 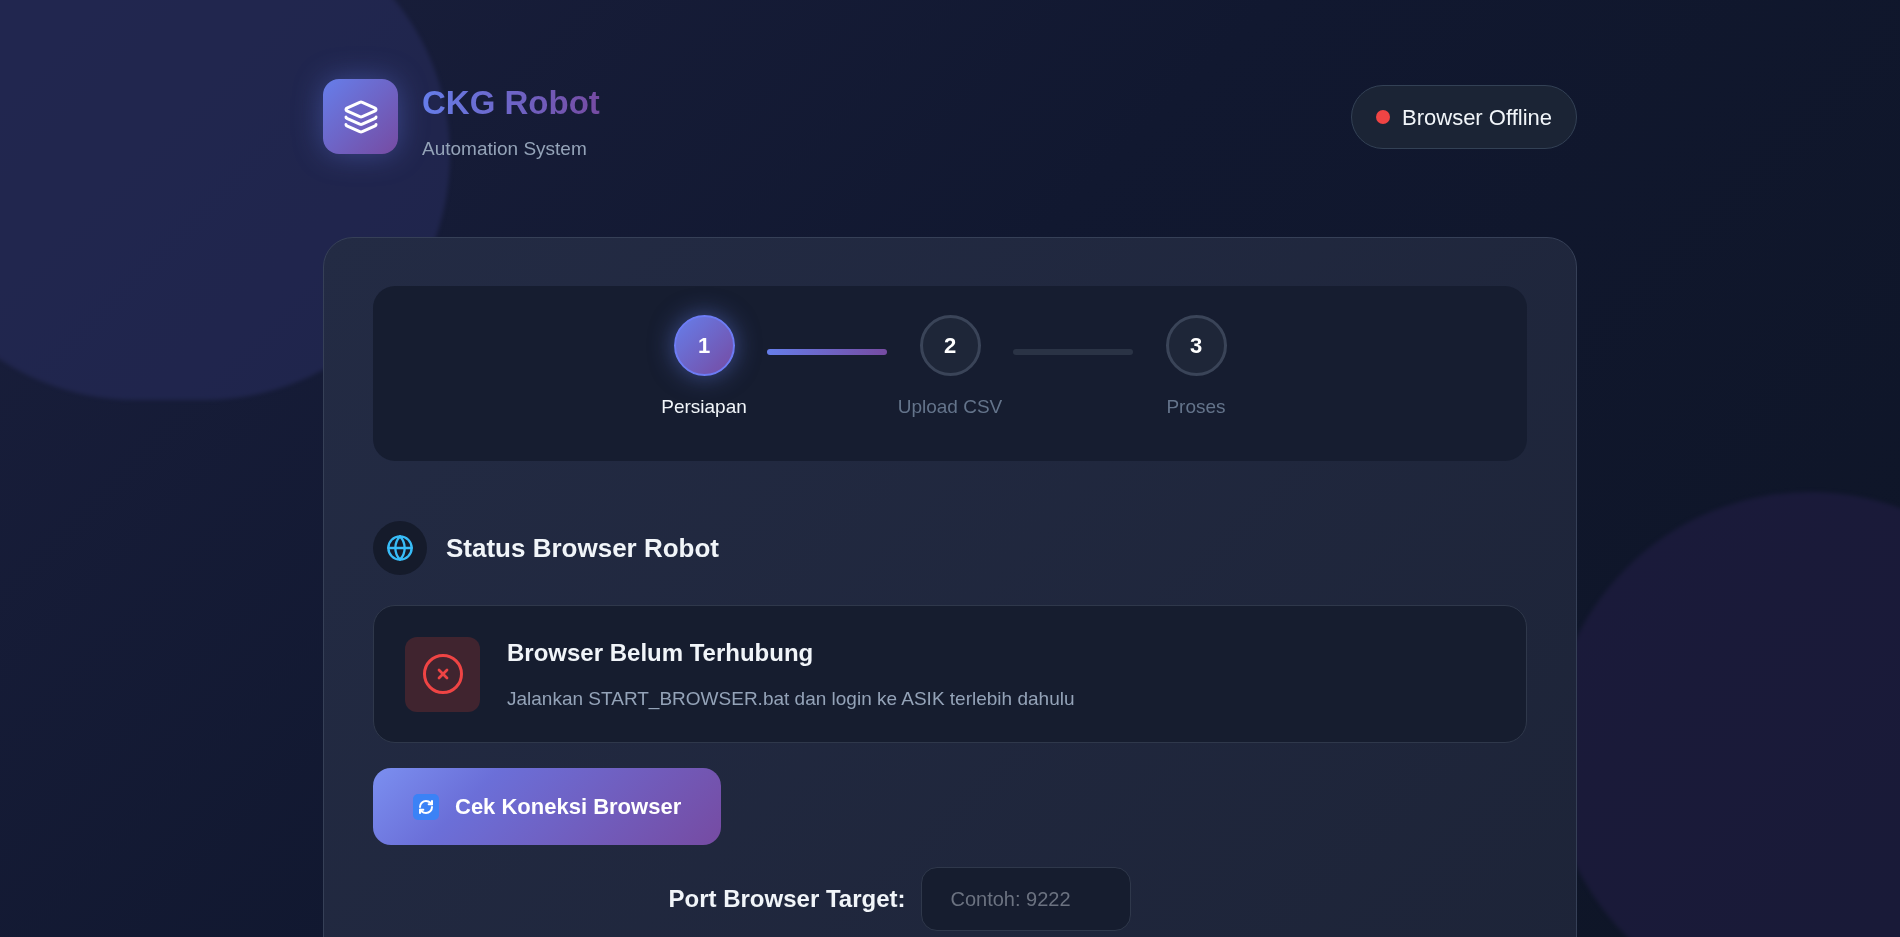 What do you see at coordinates (547, 807) in the screenshot?
I see `check-connection-button: Cek Koneksi Browser` at bounding box center [547, 807].